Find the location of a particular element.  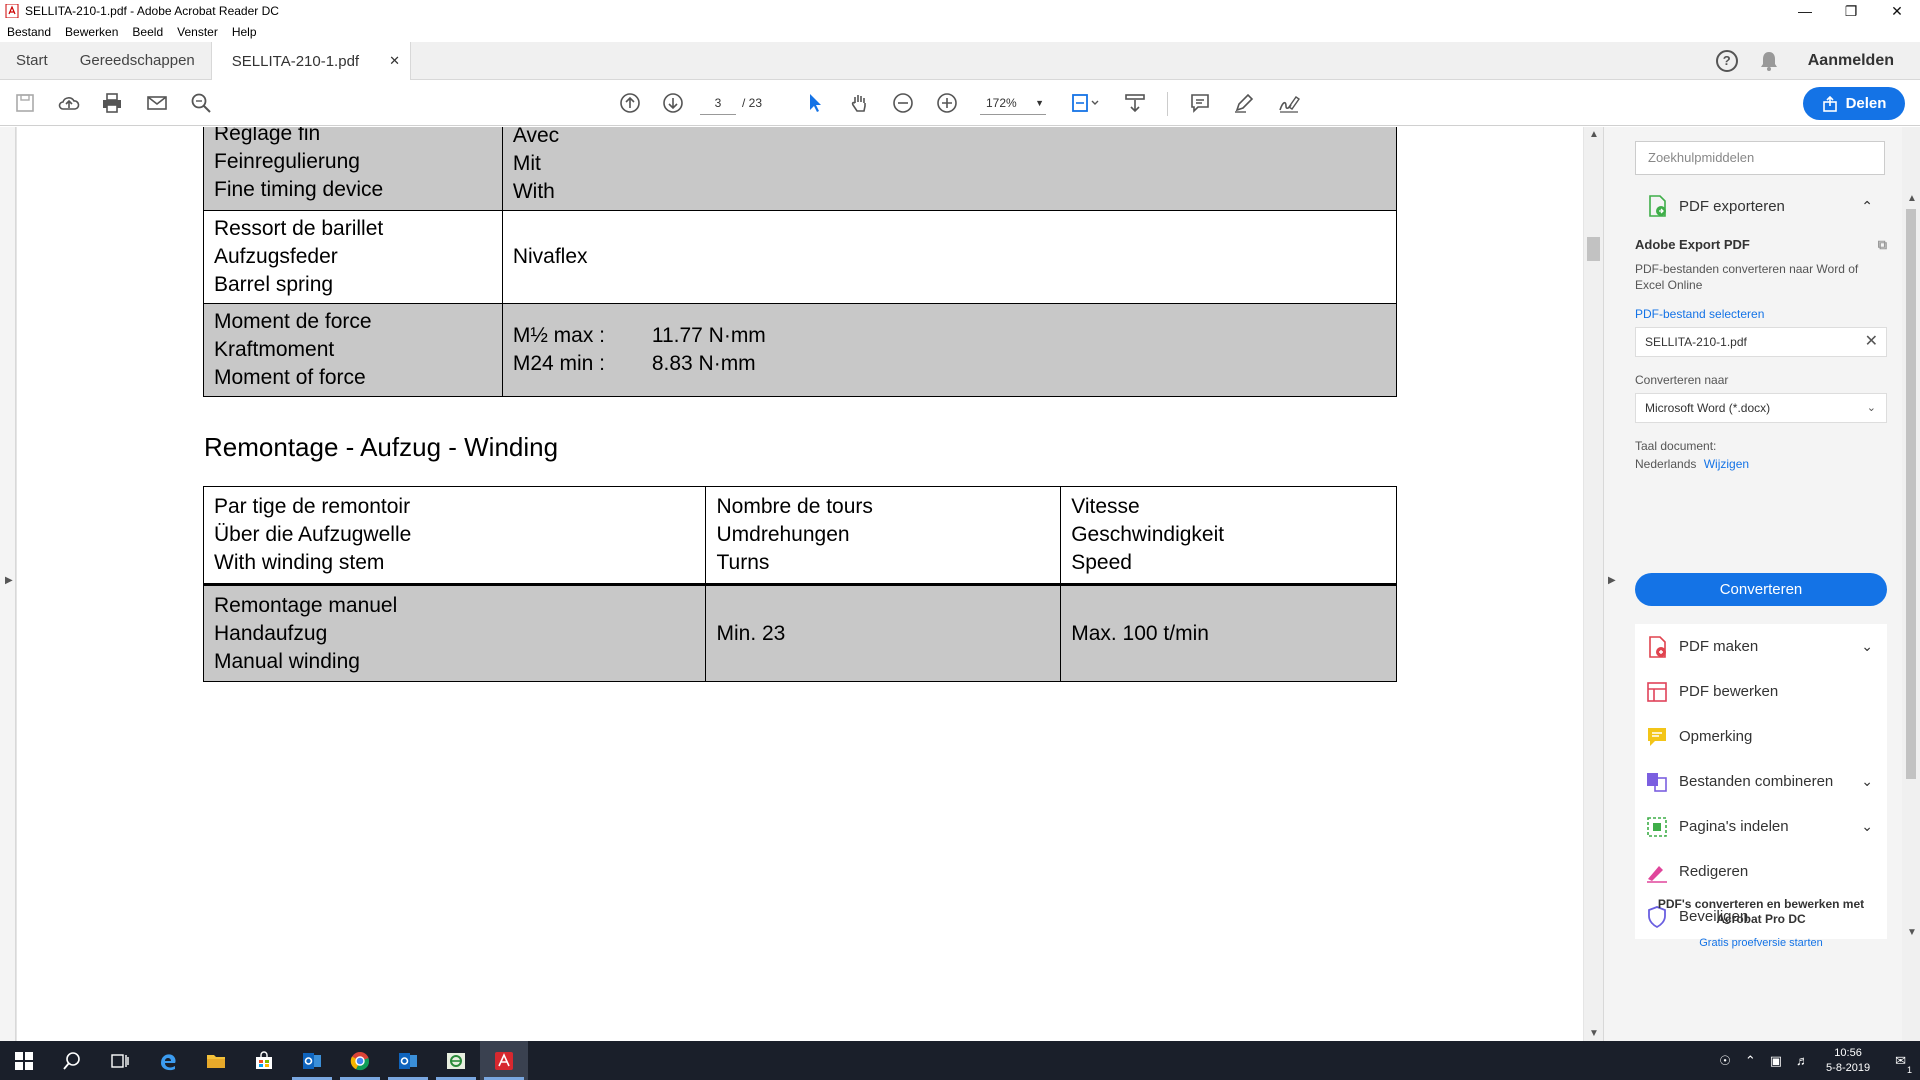

taskbar-explorer is located at coordinates (216, 1060).